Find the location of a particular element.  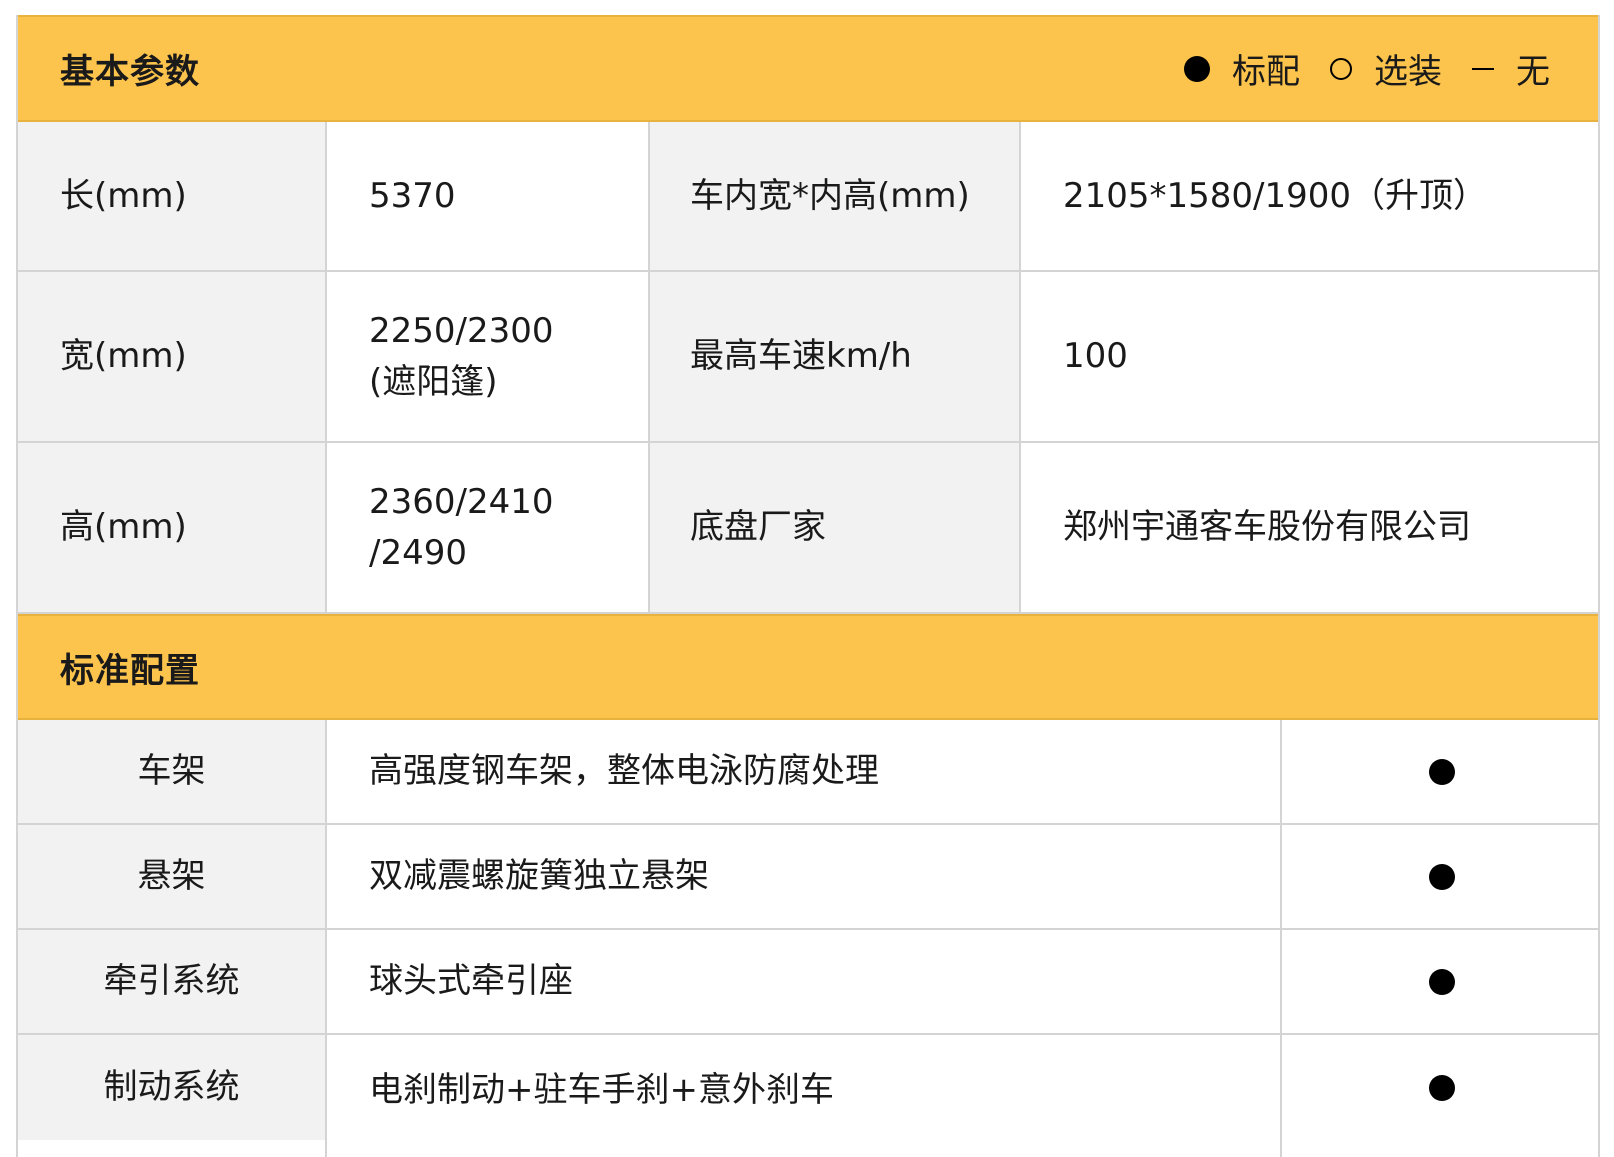

legend-optional-label: 选装 is located at coordinates (1408, 72).